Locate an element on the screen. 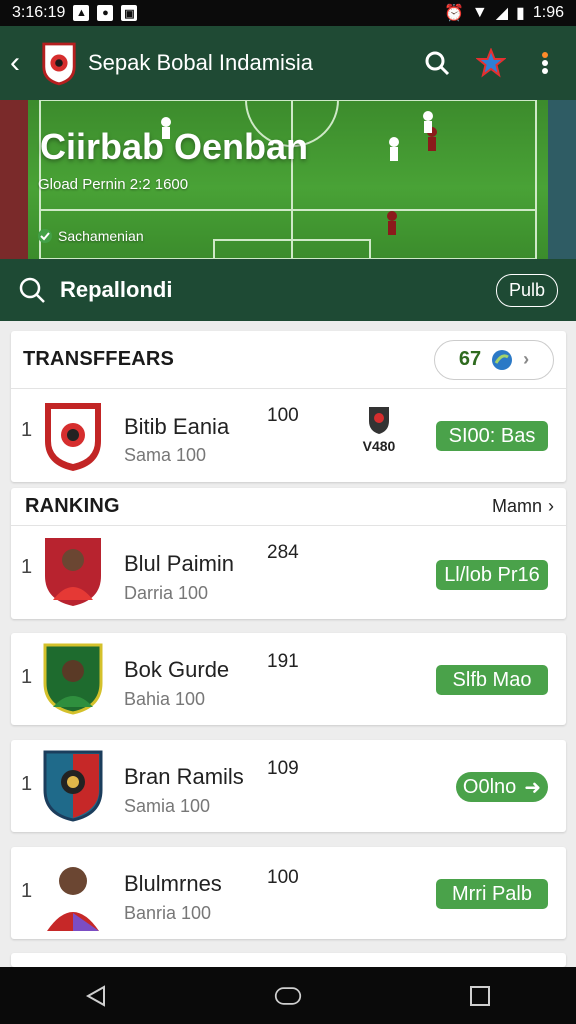 The image size is (576, 1024). hero-subtitle: Gload Pernin 2:2 1600 is located at coordinates (113, 184).